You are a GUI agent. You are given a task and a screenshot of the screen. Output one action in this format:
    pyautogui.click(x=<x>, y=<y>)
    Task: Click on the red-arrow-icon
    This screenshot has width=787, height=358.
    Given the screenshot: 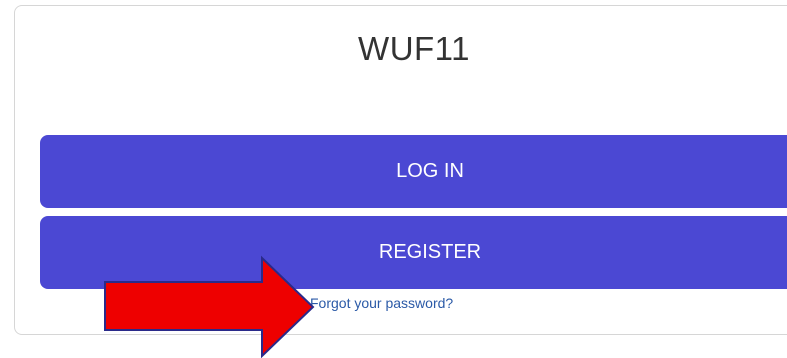 What is the action you would take?
    pyautogui.click(x=209, y=306)
    